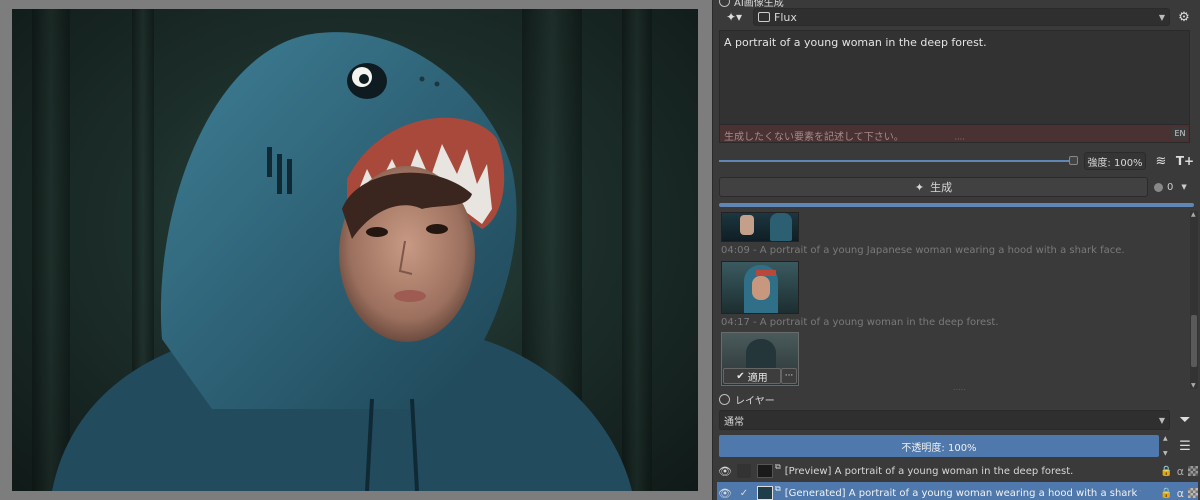  Describe the element at coordinates (1180, 133) in the screenshot. I see `language-badge: EN` at that location.